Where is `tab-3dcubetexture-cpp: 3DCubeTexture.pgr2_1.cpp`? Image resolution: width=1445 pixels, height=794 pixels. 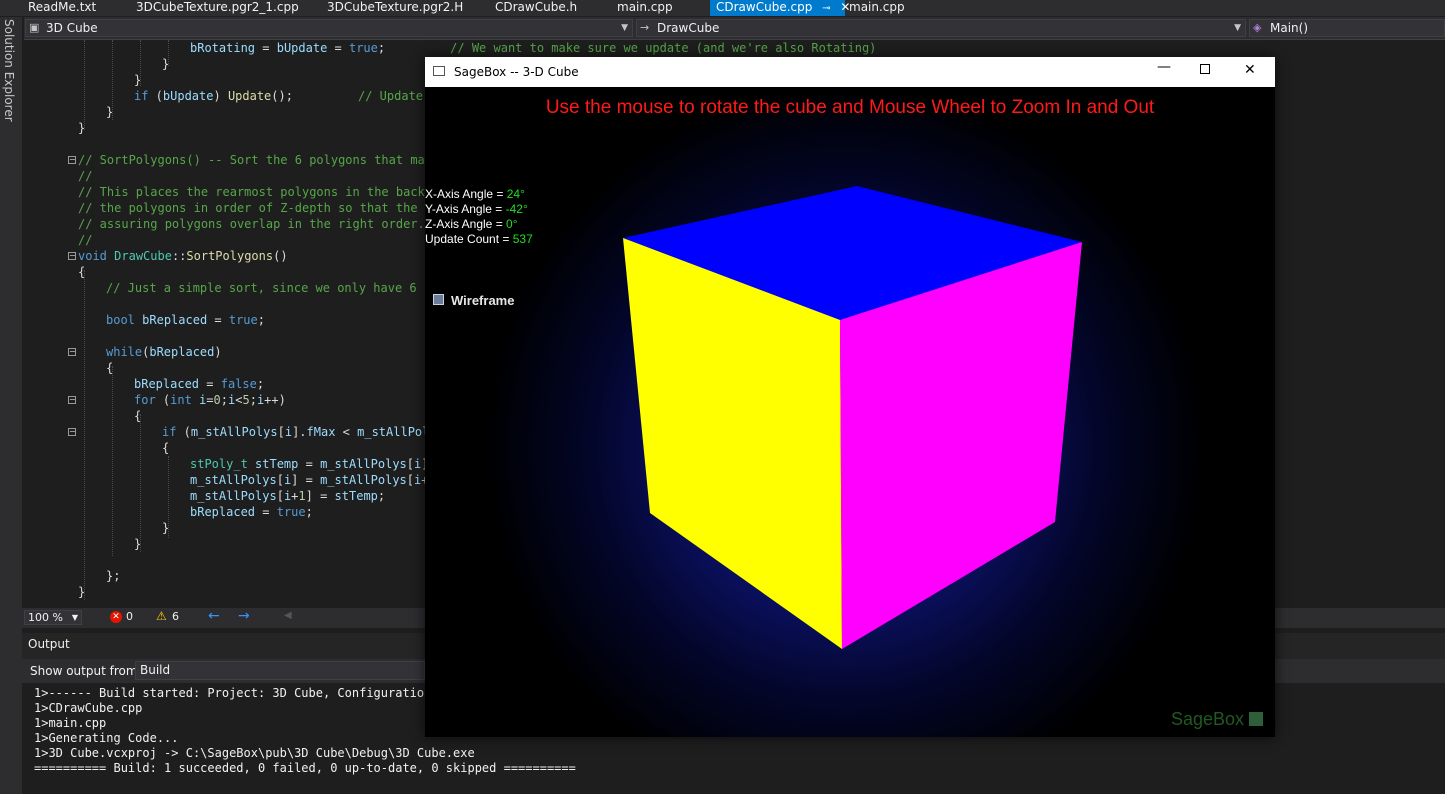
tab-3dcubetexture-cpp: 3DCubeTexture.pgr2_1.cpp is located at coordinates (223, 8).